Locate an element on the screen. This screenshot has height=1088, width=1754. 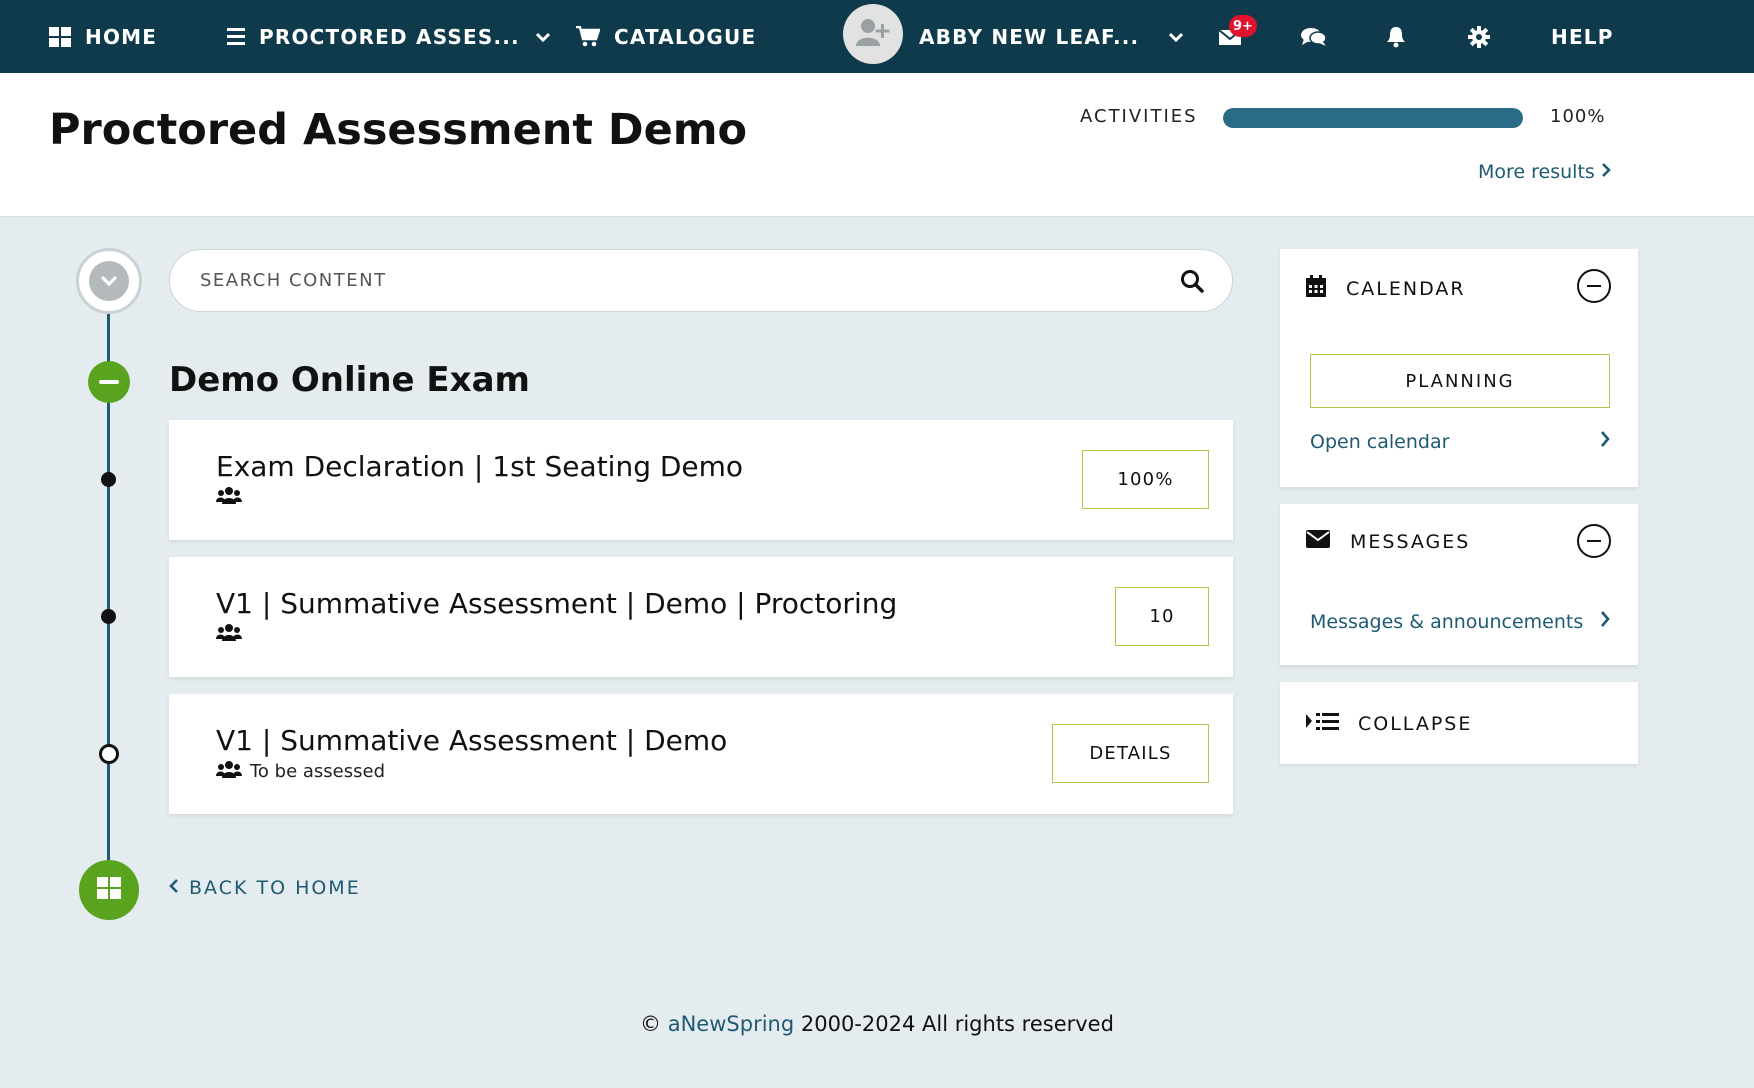
nav-settings is located at coordinates (1479, 36).